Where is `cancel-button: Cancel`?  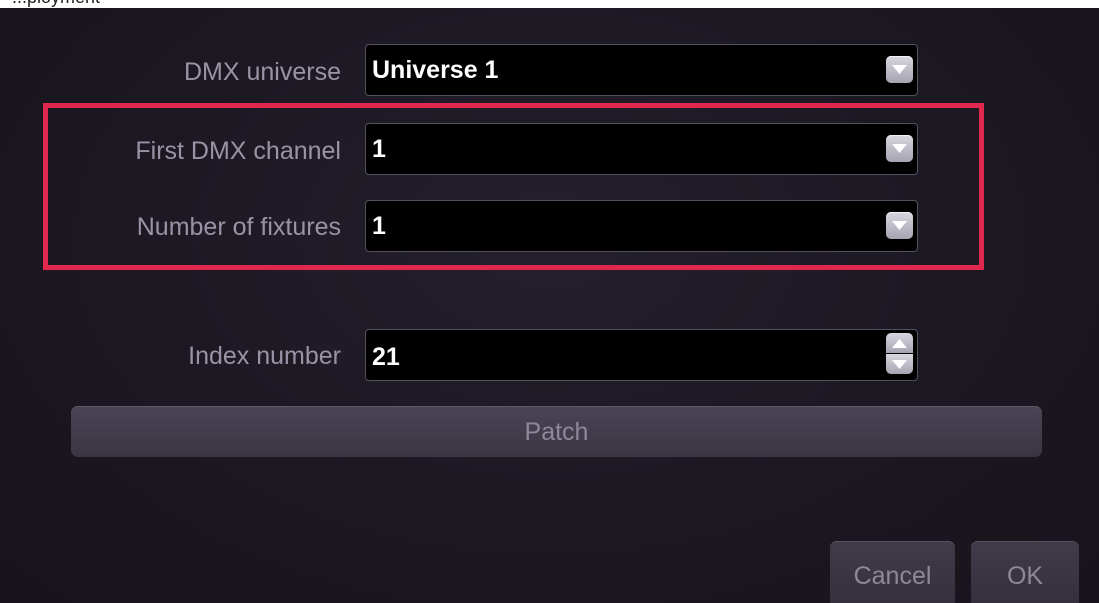 cancel-button: Cancel is located at coordinates (892, 572).